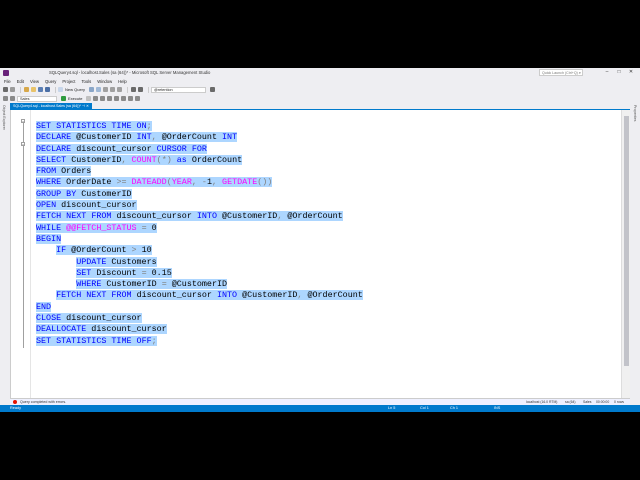 Image resolution: width=640 pixels, height=480 pixels. I want to click on sql-editor-toolbar: Sales Execute, so click(320, 98).